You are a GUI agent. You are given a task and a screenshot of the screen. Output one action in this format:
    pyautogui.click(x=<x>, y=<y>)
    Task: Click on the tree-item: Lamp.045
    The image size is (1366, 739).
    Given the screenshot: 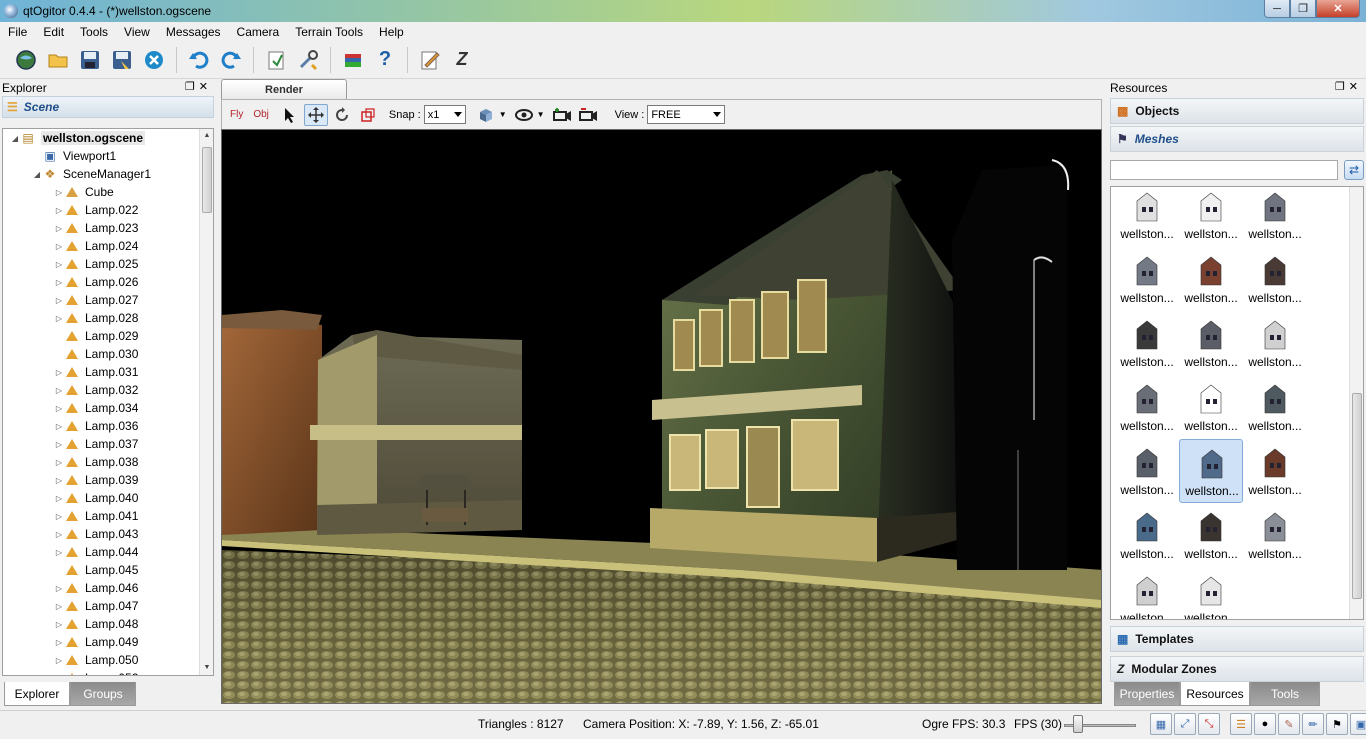 What is the action you would take?
    pyautogui.click(x=108, y=570)
    